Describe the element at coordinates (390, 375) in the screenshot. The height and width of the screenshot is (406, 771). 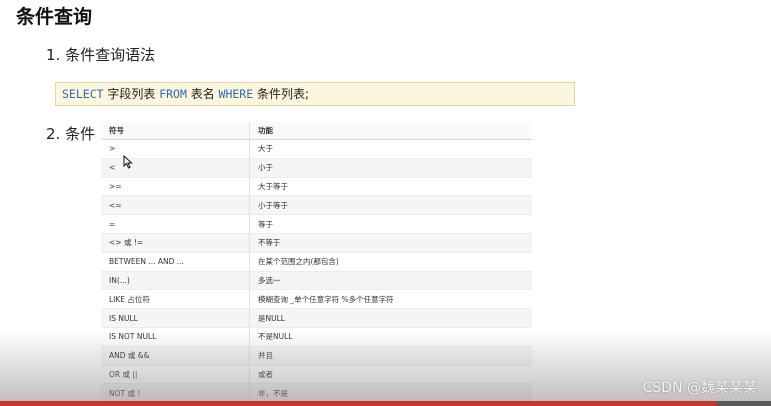
I see `description-cell: 或者` at that location.